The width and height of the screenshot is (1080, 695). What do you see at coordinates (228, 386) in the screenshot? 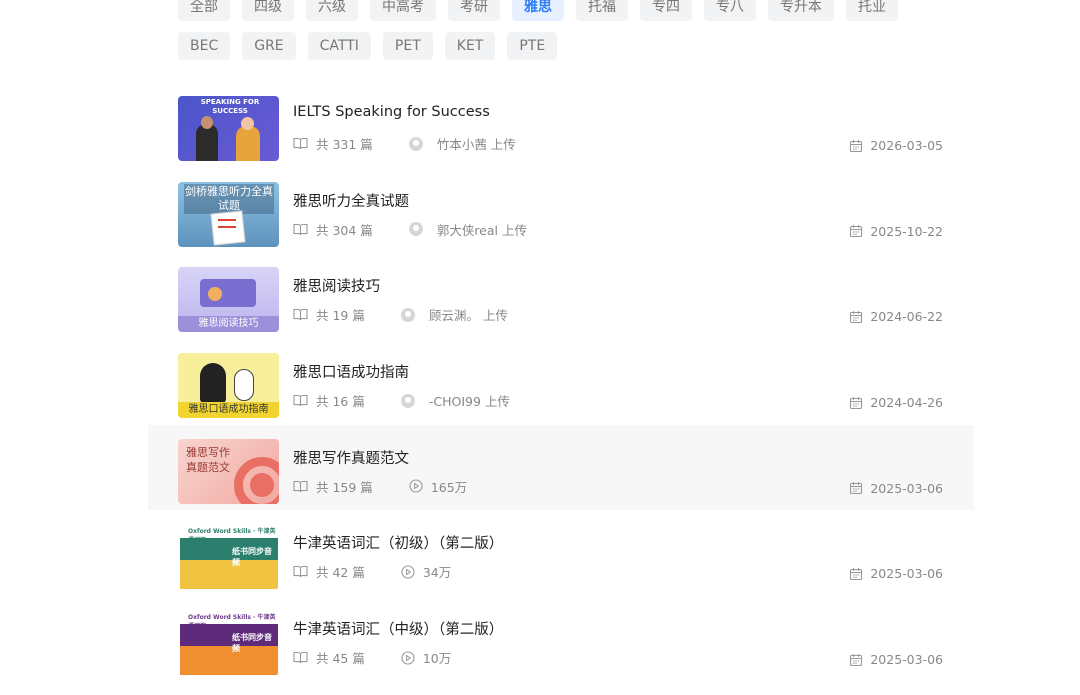
I see `course-cover-image: 雅思口语成功指南` at bounding box center [228, 386].